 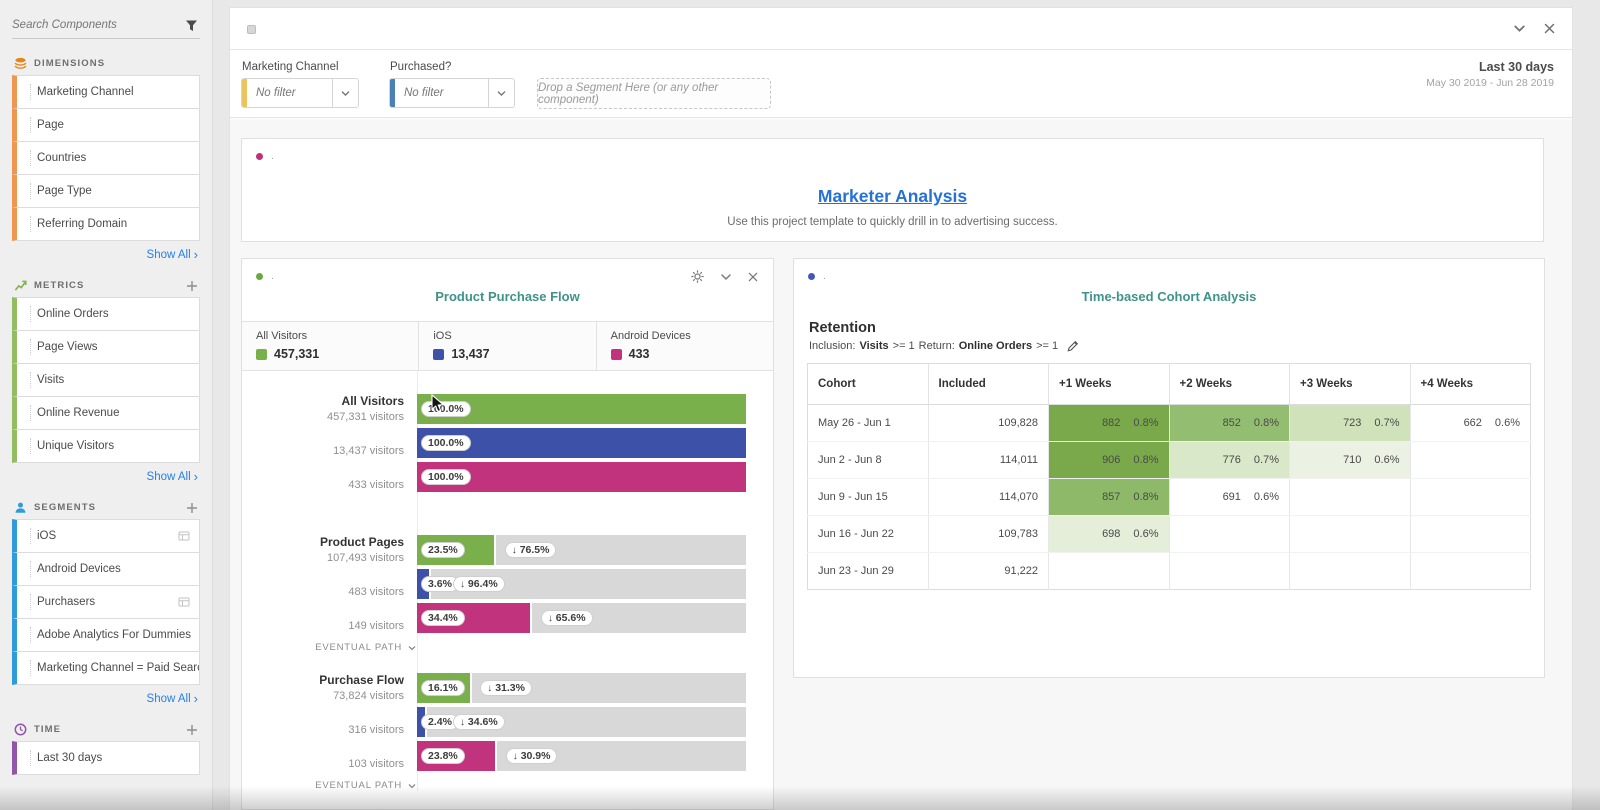 I want to click on retention-count: 906, so click(x=1111, y=460).